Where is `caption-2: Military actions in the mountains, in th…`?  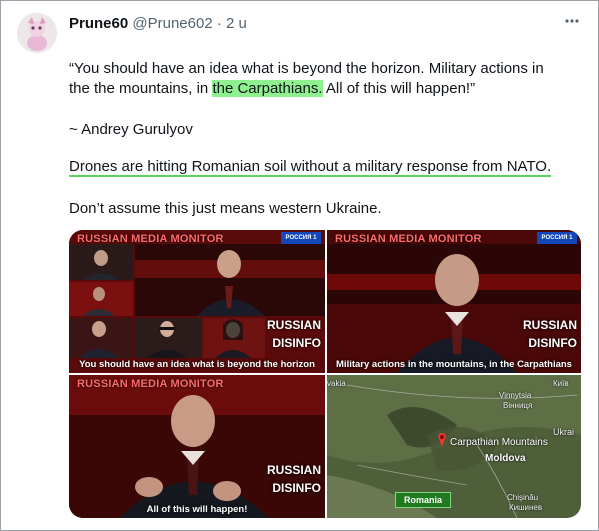
caption-2: Military actions in the mountains, in th… is located at coordinates (454, 364).